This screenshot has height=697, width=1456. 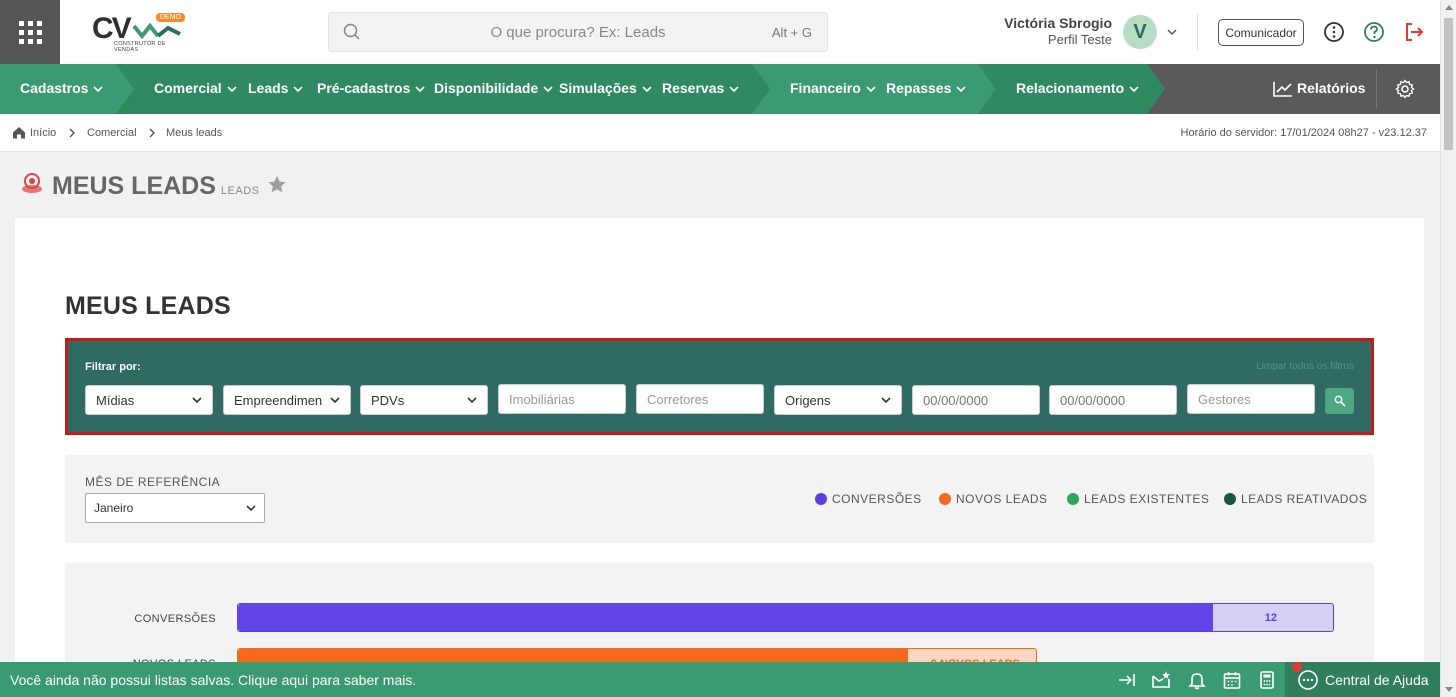 I want to click on input-placeholder: Imobiliárias, so click(x=542, y=399).